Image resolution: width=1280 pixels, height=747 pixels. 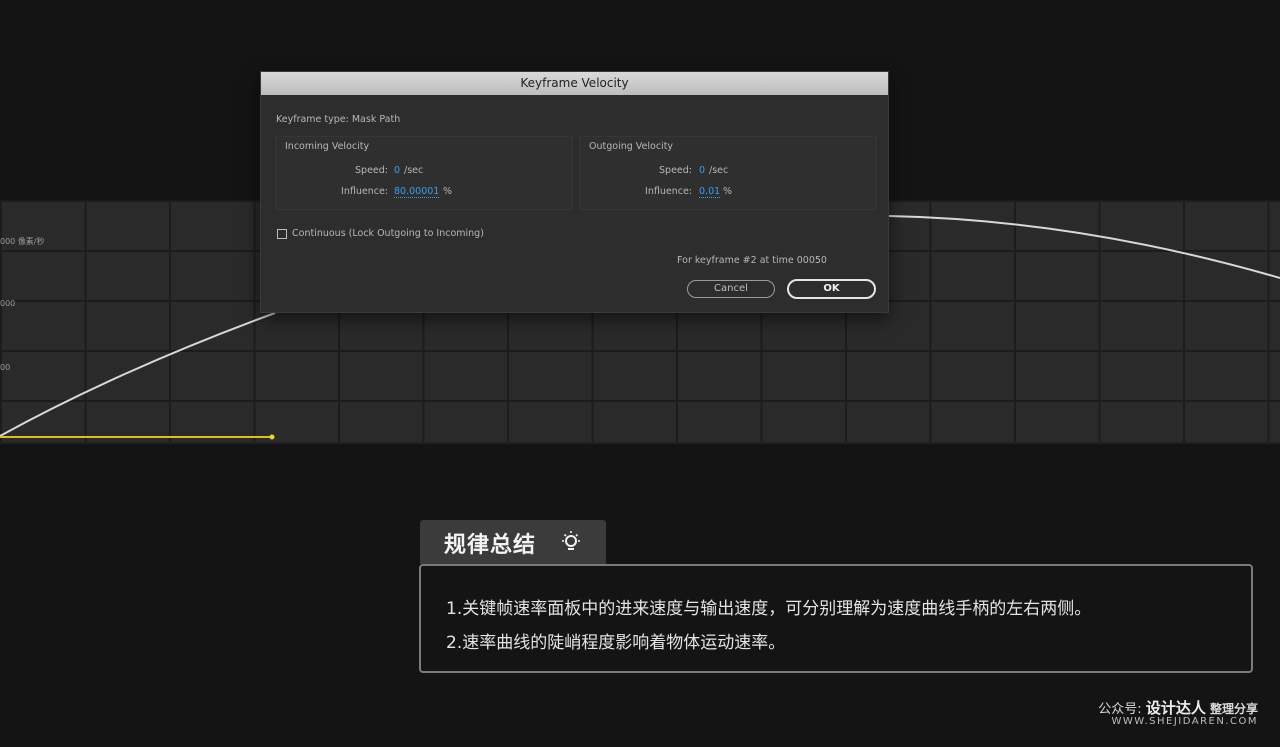 I want to click on speed-curve-right, so click(x=1084, y=247).